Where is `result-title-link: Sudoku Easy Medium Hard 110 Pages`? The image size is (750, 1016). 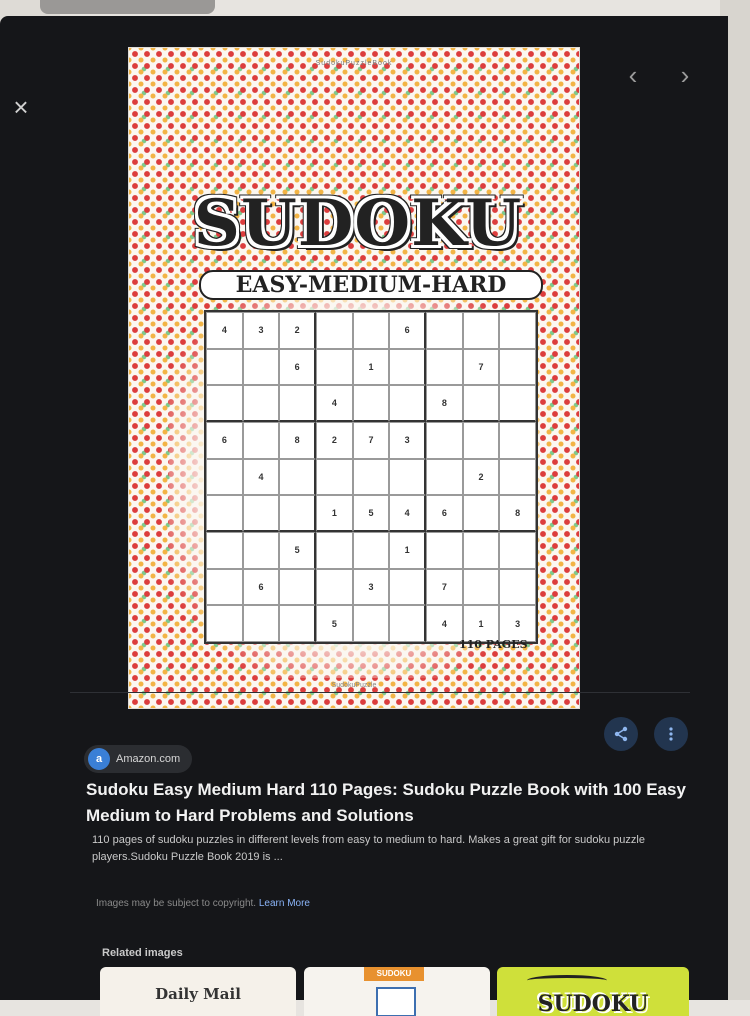 result-title-link: Sudoku Easy Medium Hard 110 Pages is located at coordinates (386, 803).